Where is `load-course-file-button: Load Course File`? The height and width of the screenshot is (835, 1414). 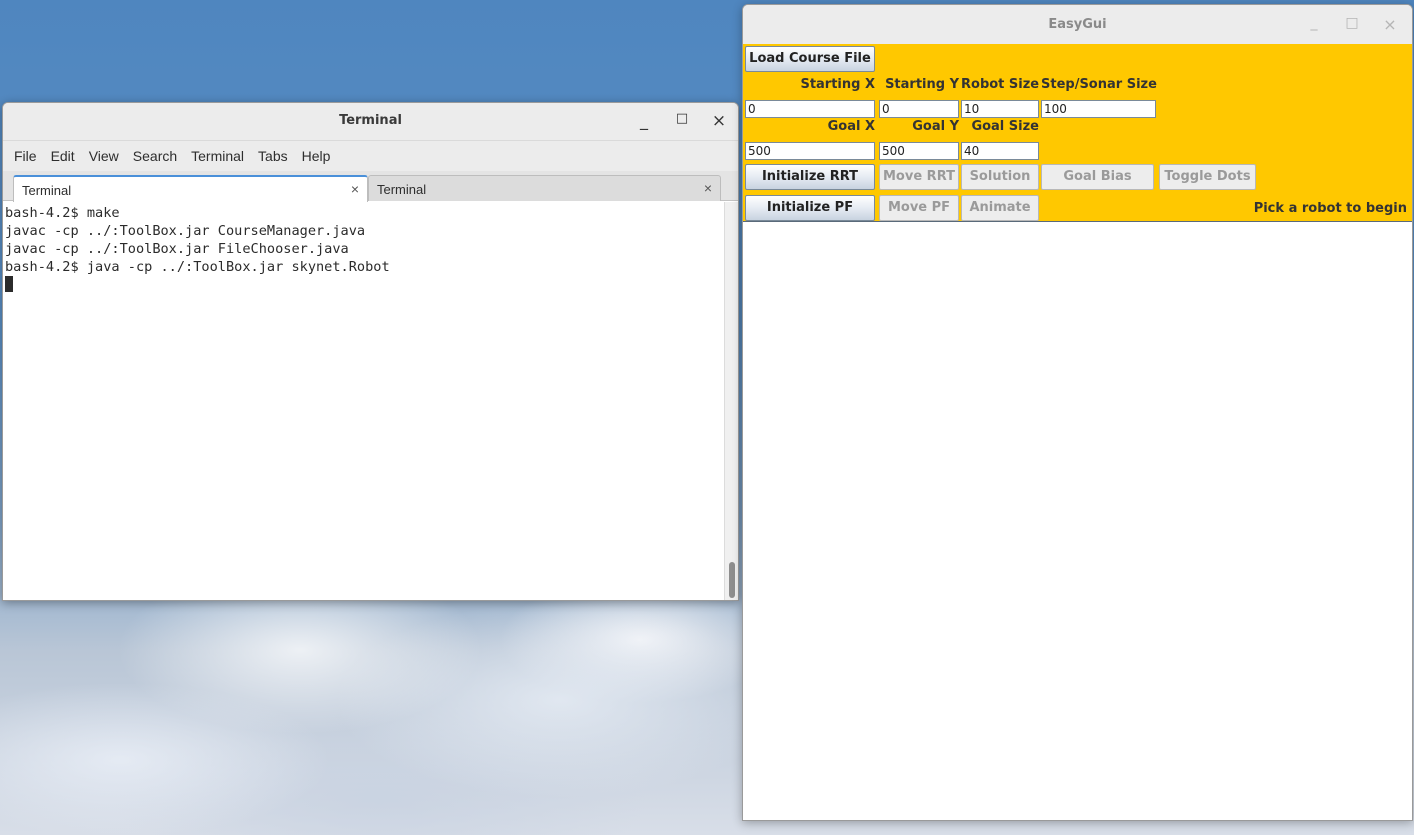
load-course-file-button: Load Course File is located at coordinates (810, 59).